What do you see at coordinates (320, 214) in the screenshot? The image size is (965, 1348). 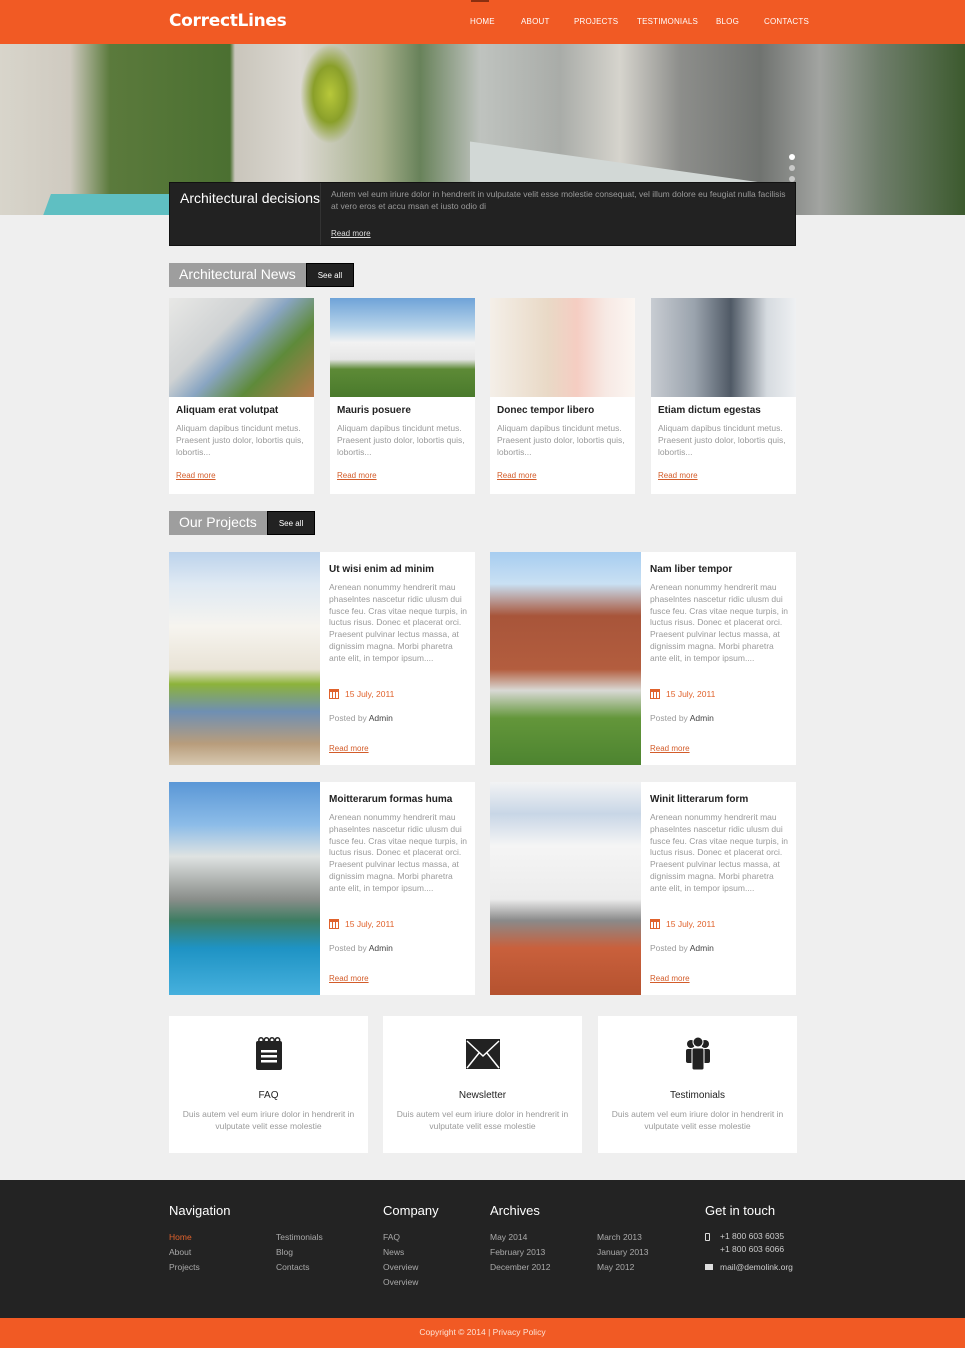 I see `caption-divider` at bounding box center [320, 214].